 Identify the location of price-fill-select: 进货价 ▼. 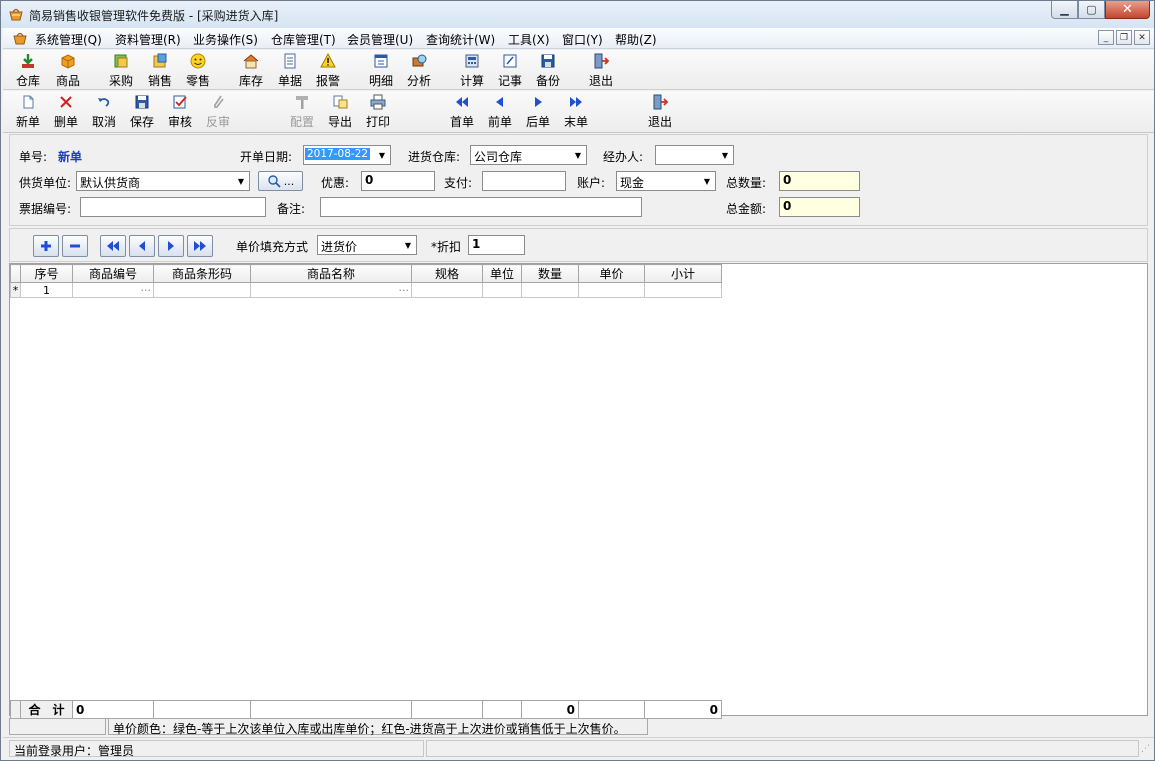
(367, 245).